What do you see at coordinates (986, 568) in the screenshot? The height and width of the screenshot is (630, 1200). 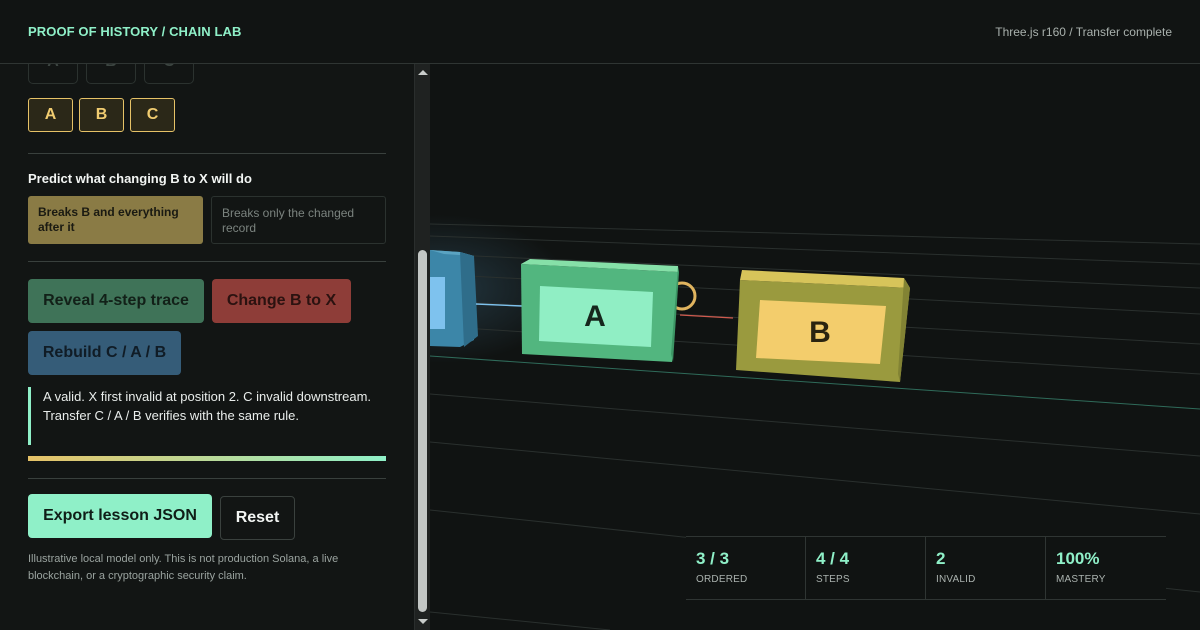 I see `metric-invalid: 2 INVALID` at bounding box center [986, 568].